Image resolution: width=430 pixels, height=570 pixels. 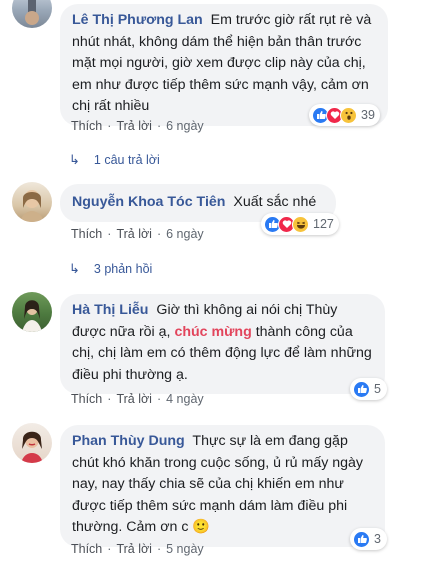 I want to click on comment-actions: Thích · Trả lời · 4 ngày, so click(x=137, y=399).